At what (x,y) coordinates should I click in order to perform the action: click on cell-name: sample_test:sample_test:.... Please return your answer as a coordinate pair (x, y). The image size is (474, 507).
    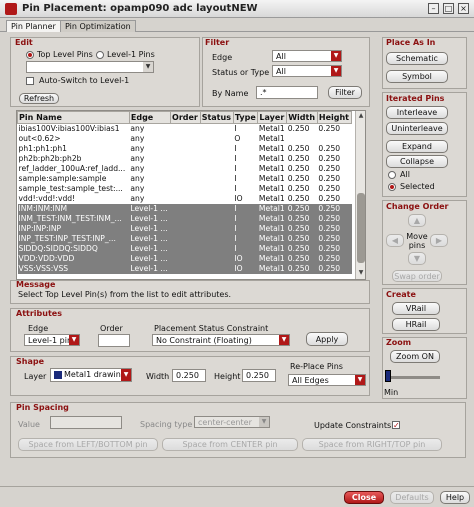
    Looking at the image, I should click on (73, 188).